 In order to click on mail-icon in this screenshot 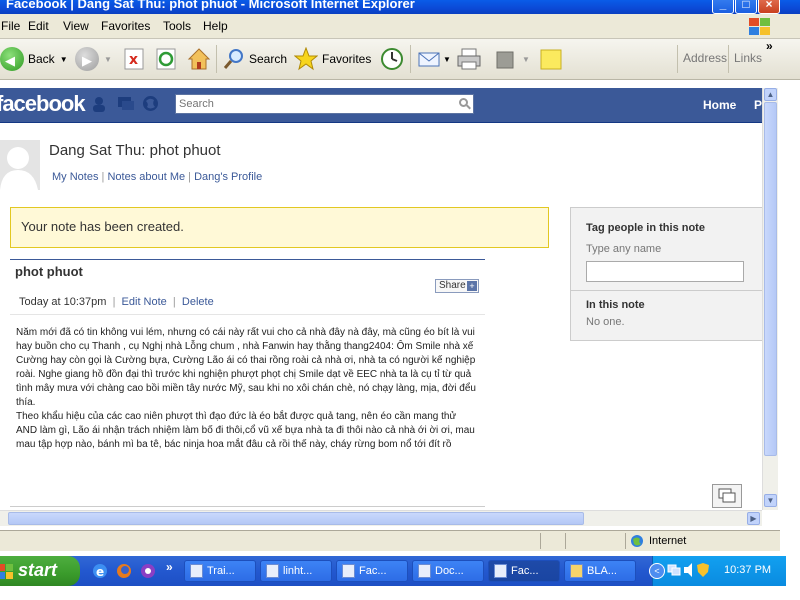, I will do `click(429, 59)`.